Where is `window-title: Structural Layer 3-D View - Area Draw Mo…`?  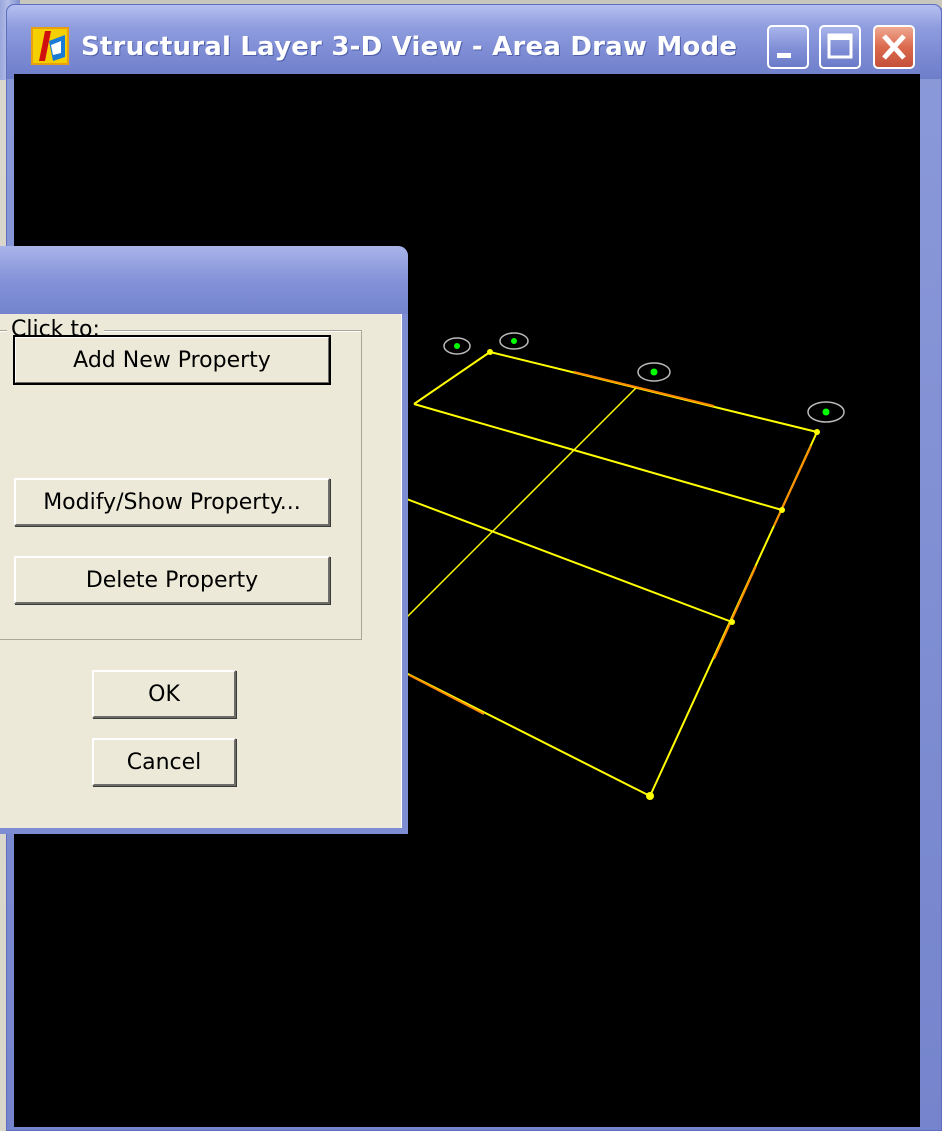
window-title: Structural Layer 3-D View - Area Draw Mo… is located at coordinates (409, 47).